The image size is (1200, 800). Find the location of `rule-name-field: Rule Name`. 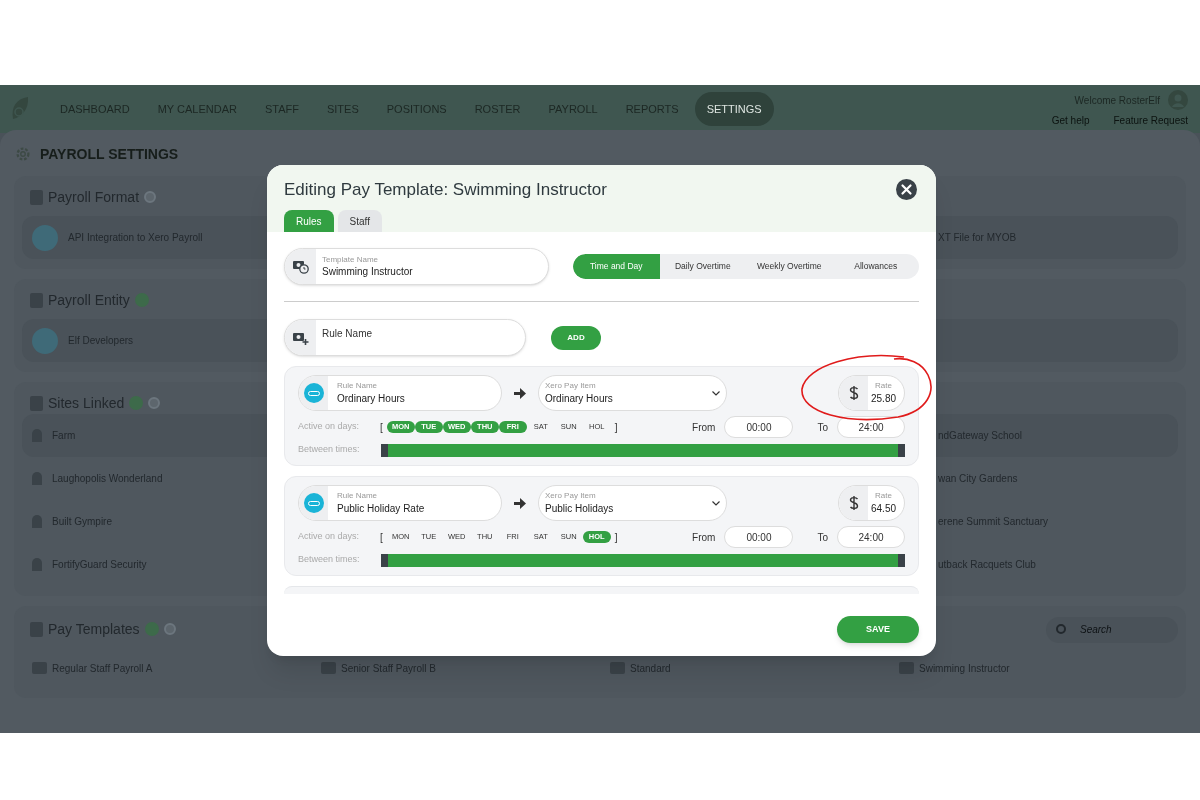

rule-name-field: Rule Name is located at coordinates (405, 337).